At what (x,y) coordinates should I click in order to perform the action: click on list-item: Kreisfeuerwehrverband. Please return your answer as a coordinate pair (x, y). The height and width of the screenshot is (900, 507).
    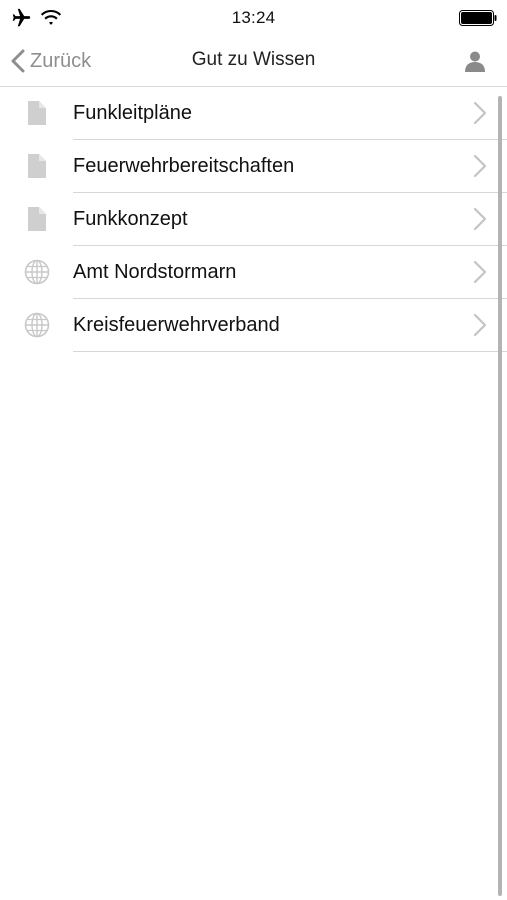
    Looking at the image, I should click on (253, 325).